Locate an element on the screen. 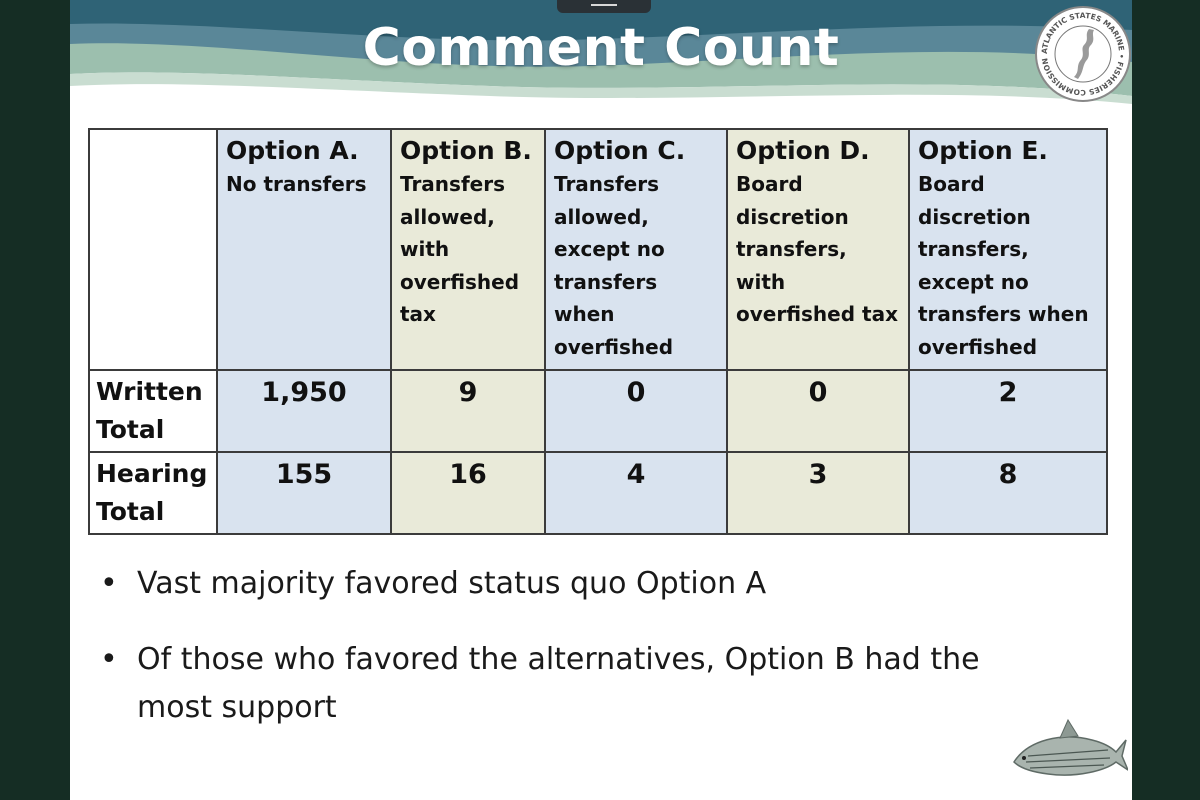 Image resolution: width=1200 pixels, height=800 pixels. option-title: Option B. is located at coordinates (466, 150).